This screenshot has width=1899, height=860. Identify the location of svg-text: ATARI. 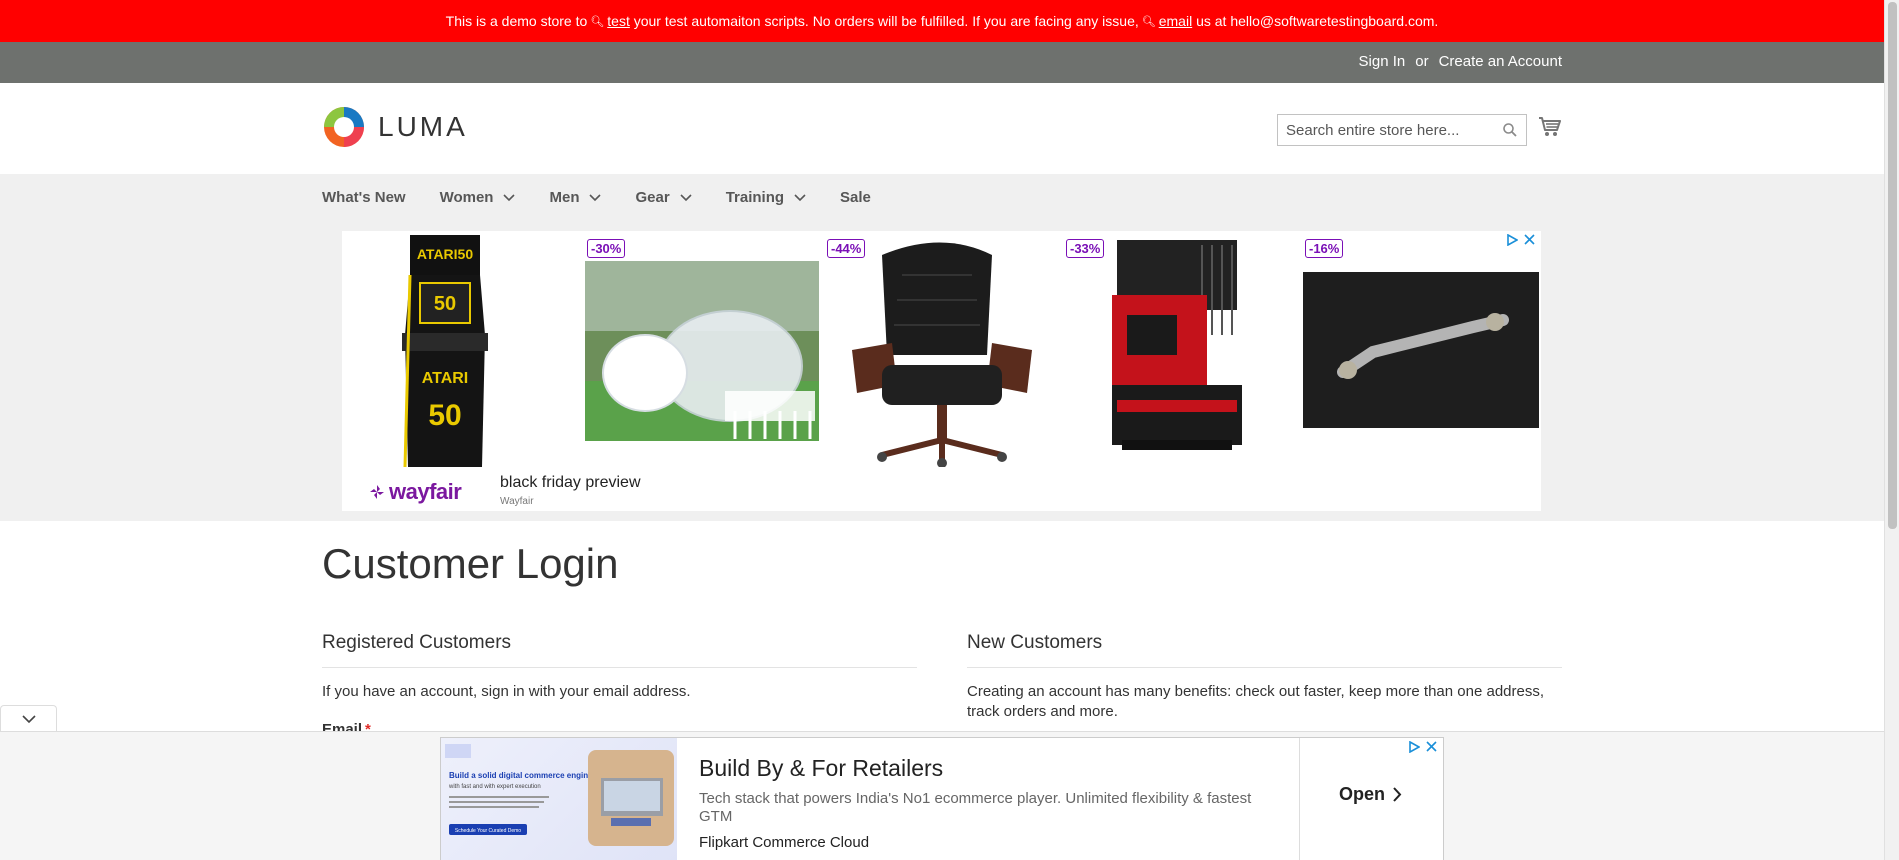
(445, 378).